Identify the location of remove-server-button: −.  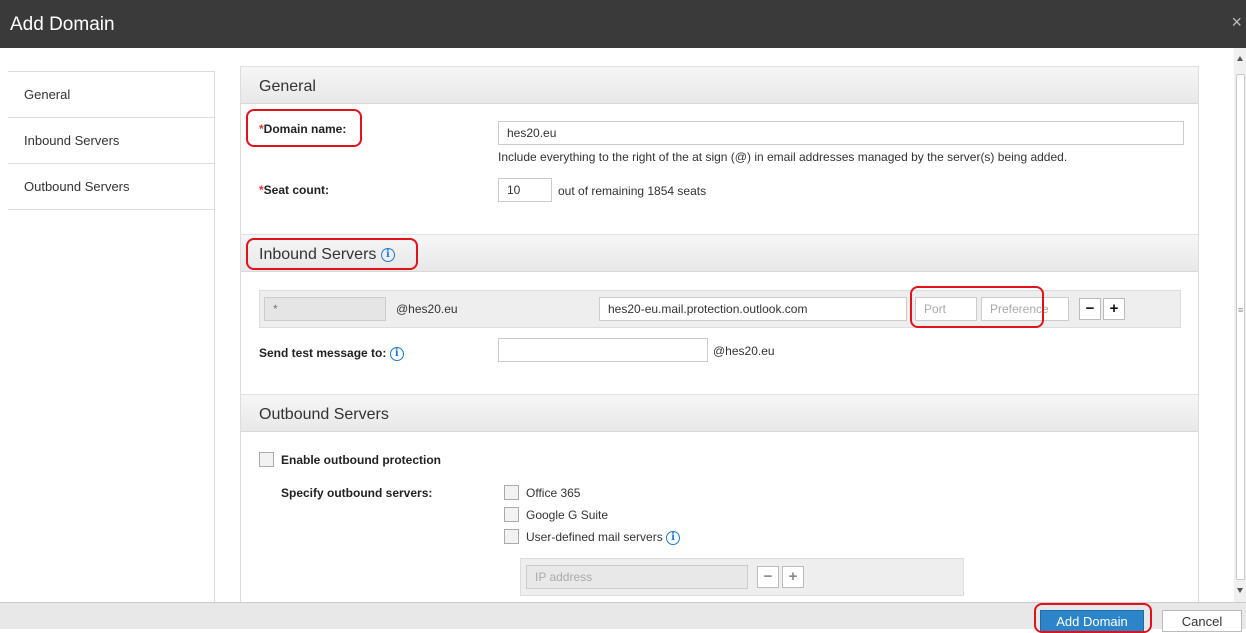
(1090, 309).